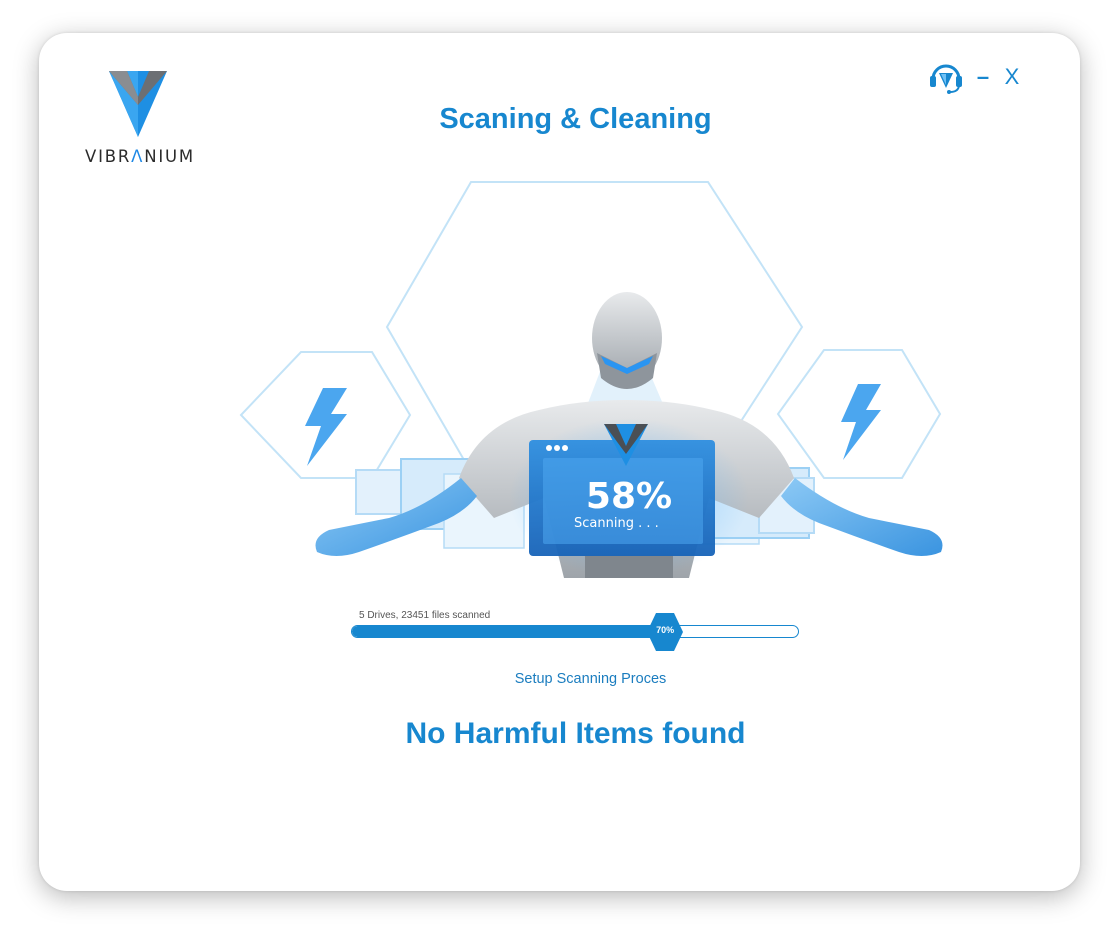 This screenshot has height=937, width=1119. I want to click on progress-caption: 5 Drives, 23451 files scanned, so click(425, 615).